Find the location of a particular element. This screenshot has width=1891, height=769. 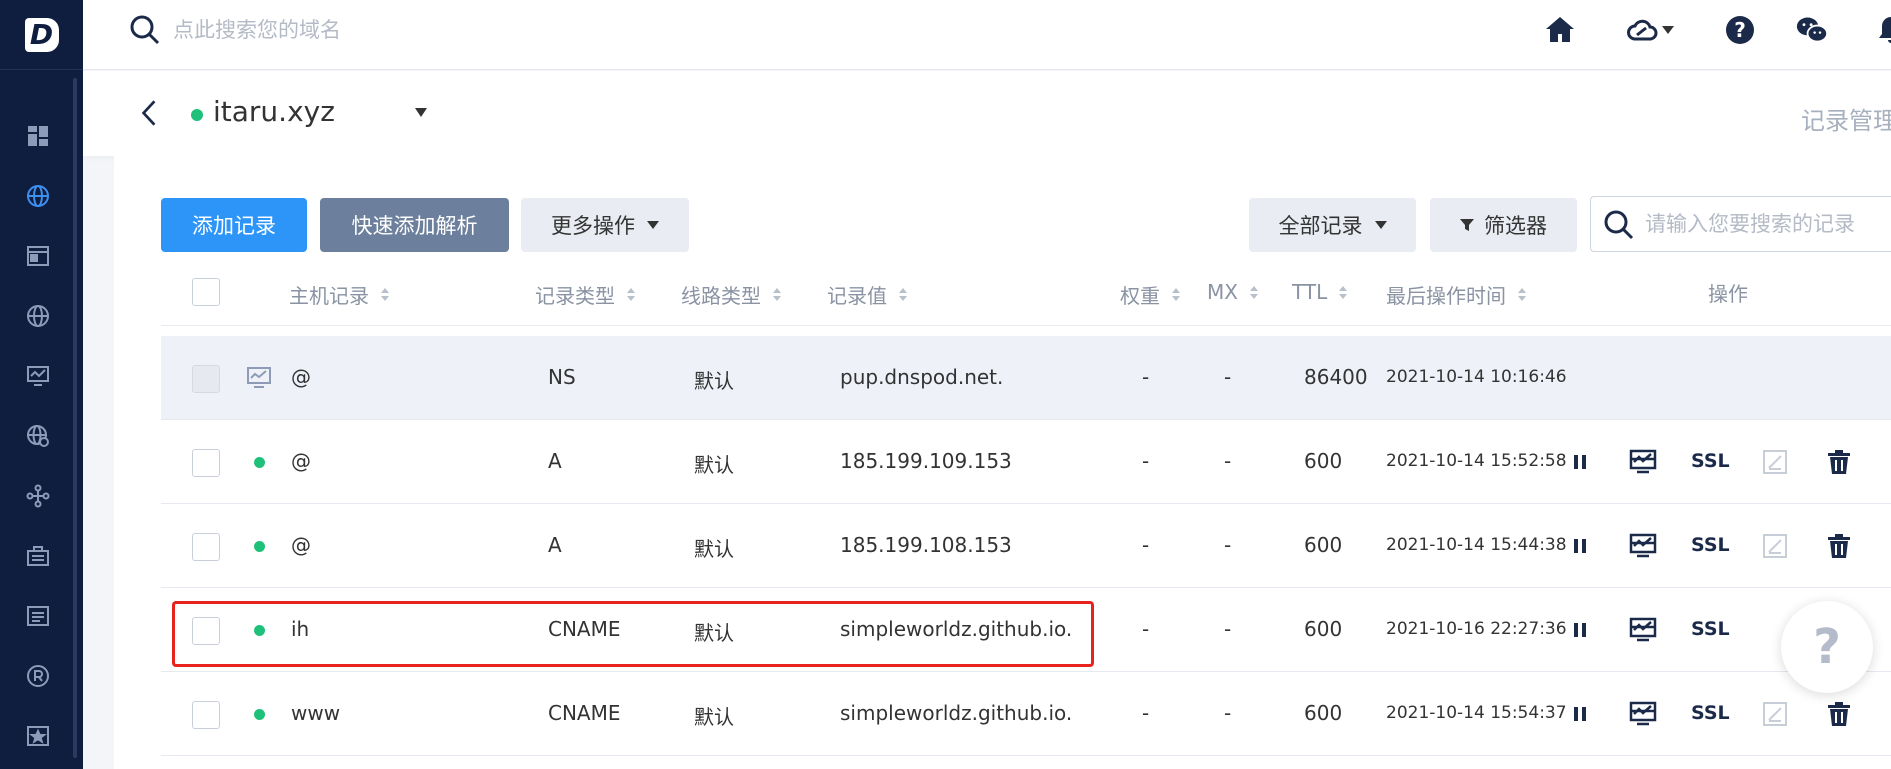

floating-help-button: ? is located at coordinates (1827, 647).